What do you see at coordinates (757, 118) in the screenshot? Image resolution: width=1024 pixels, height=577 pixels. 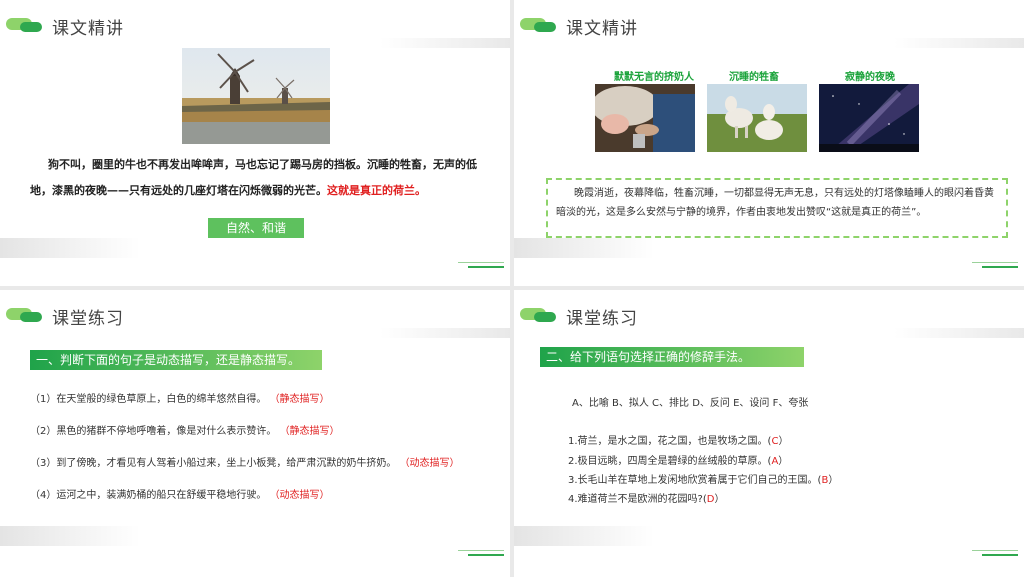 I see `lambs-photo` at bounding box center [757, 118].